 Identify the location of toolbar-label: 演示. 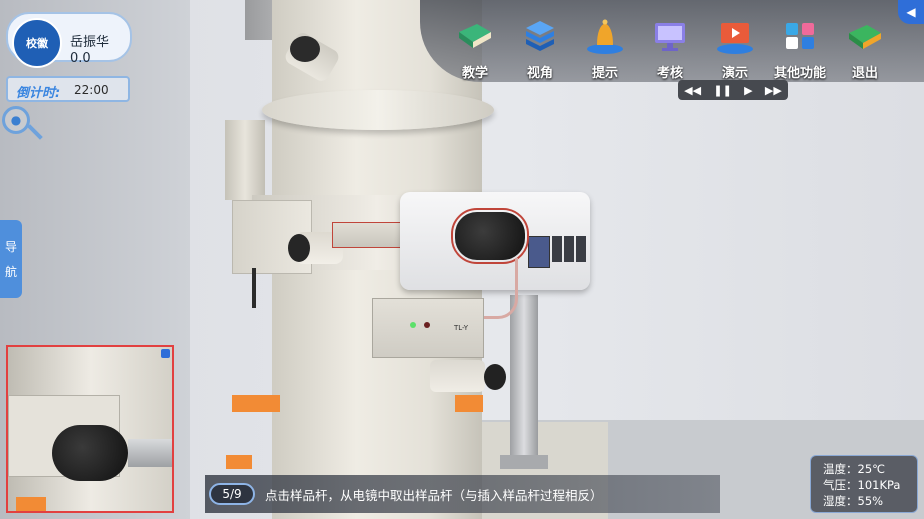
(734, 73).